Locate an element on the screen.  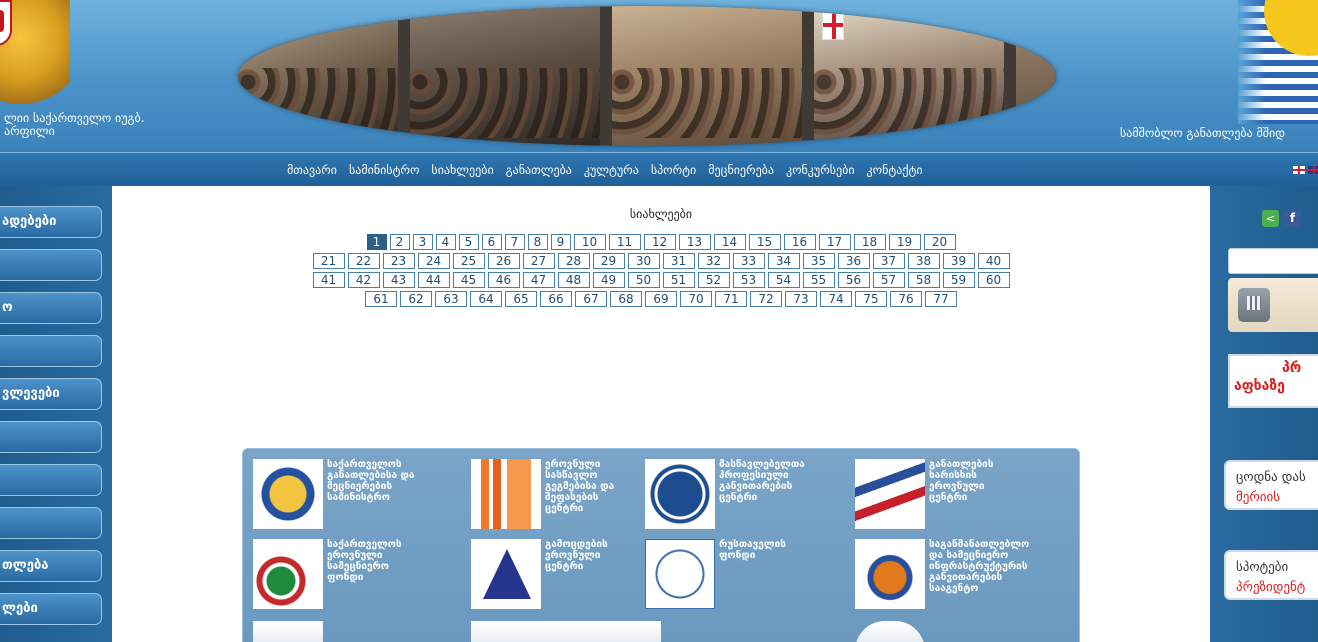
page-link: 5 is located at coordinates (468, 242).